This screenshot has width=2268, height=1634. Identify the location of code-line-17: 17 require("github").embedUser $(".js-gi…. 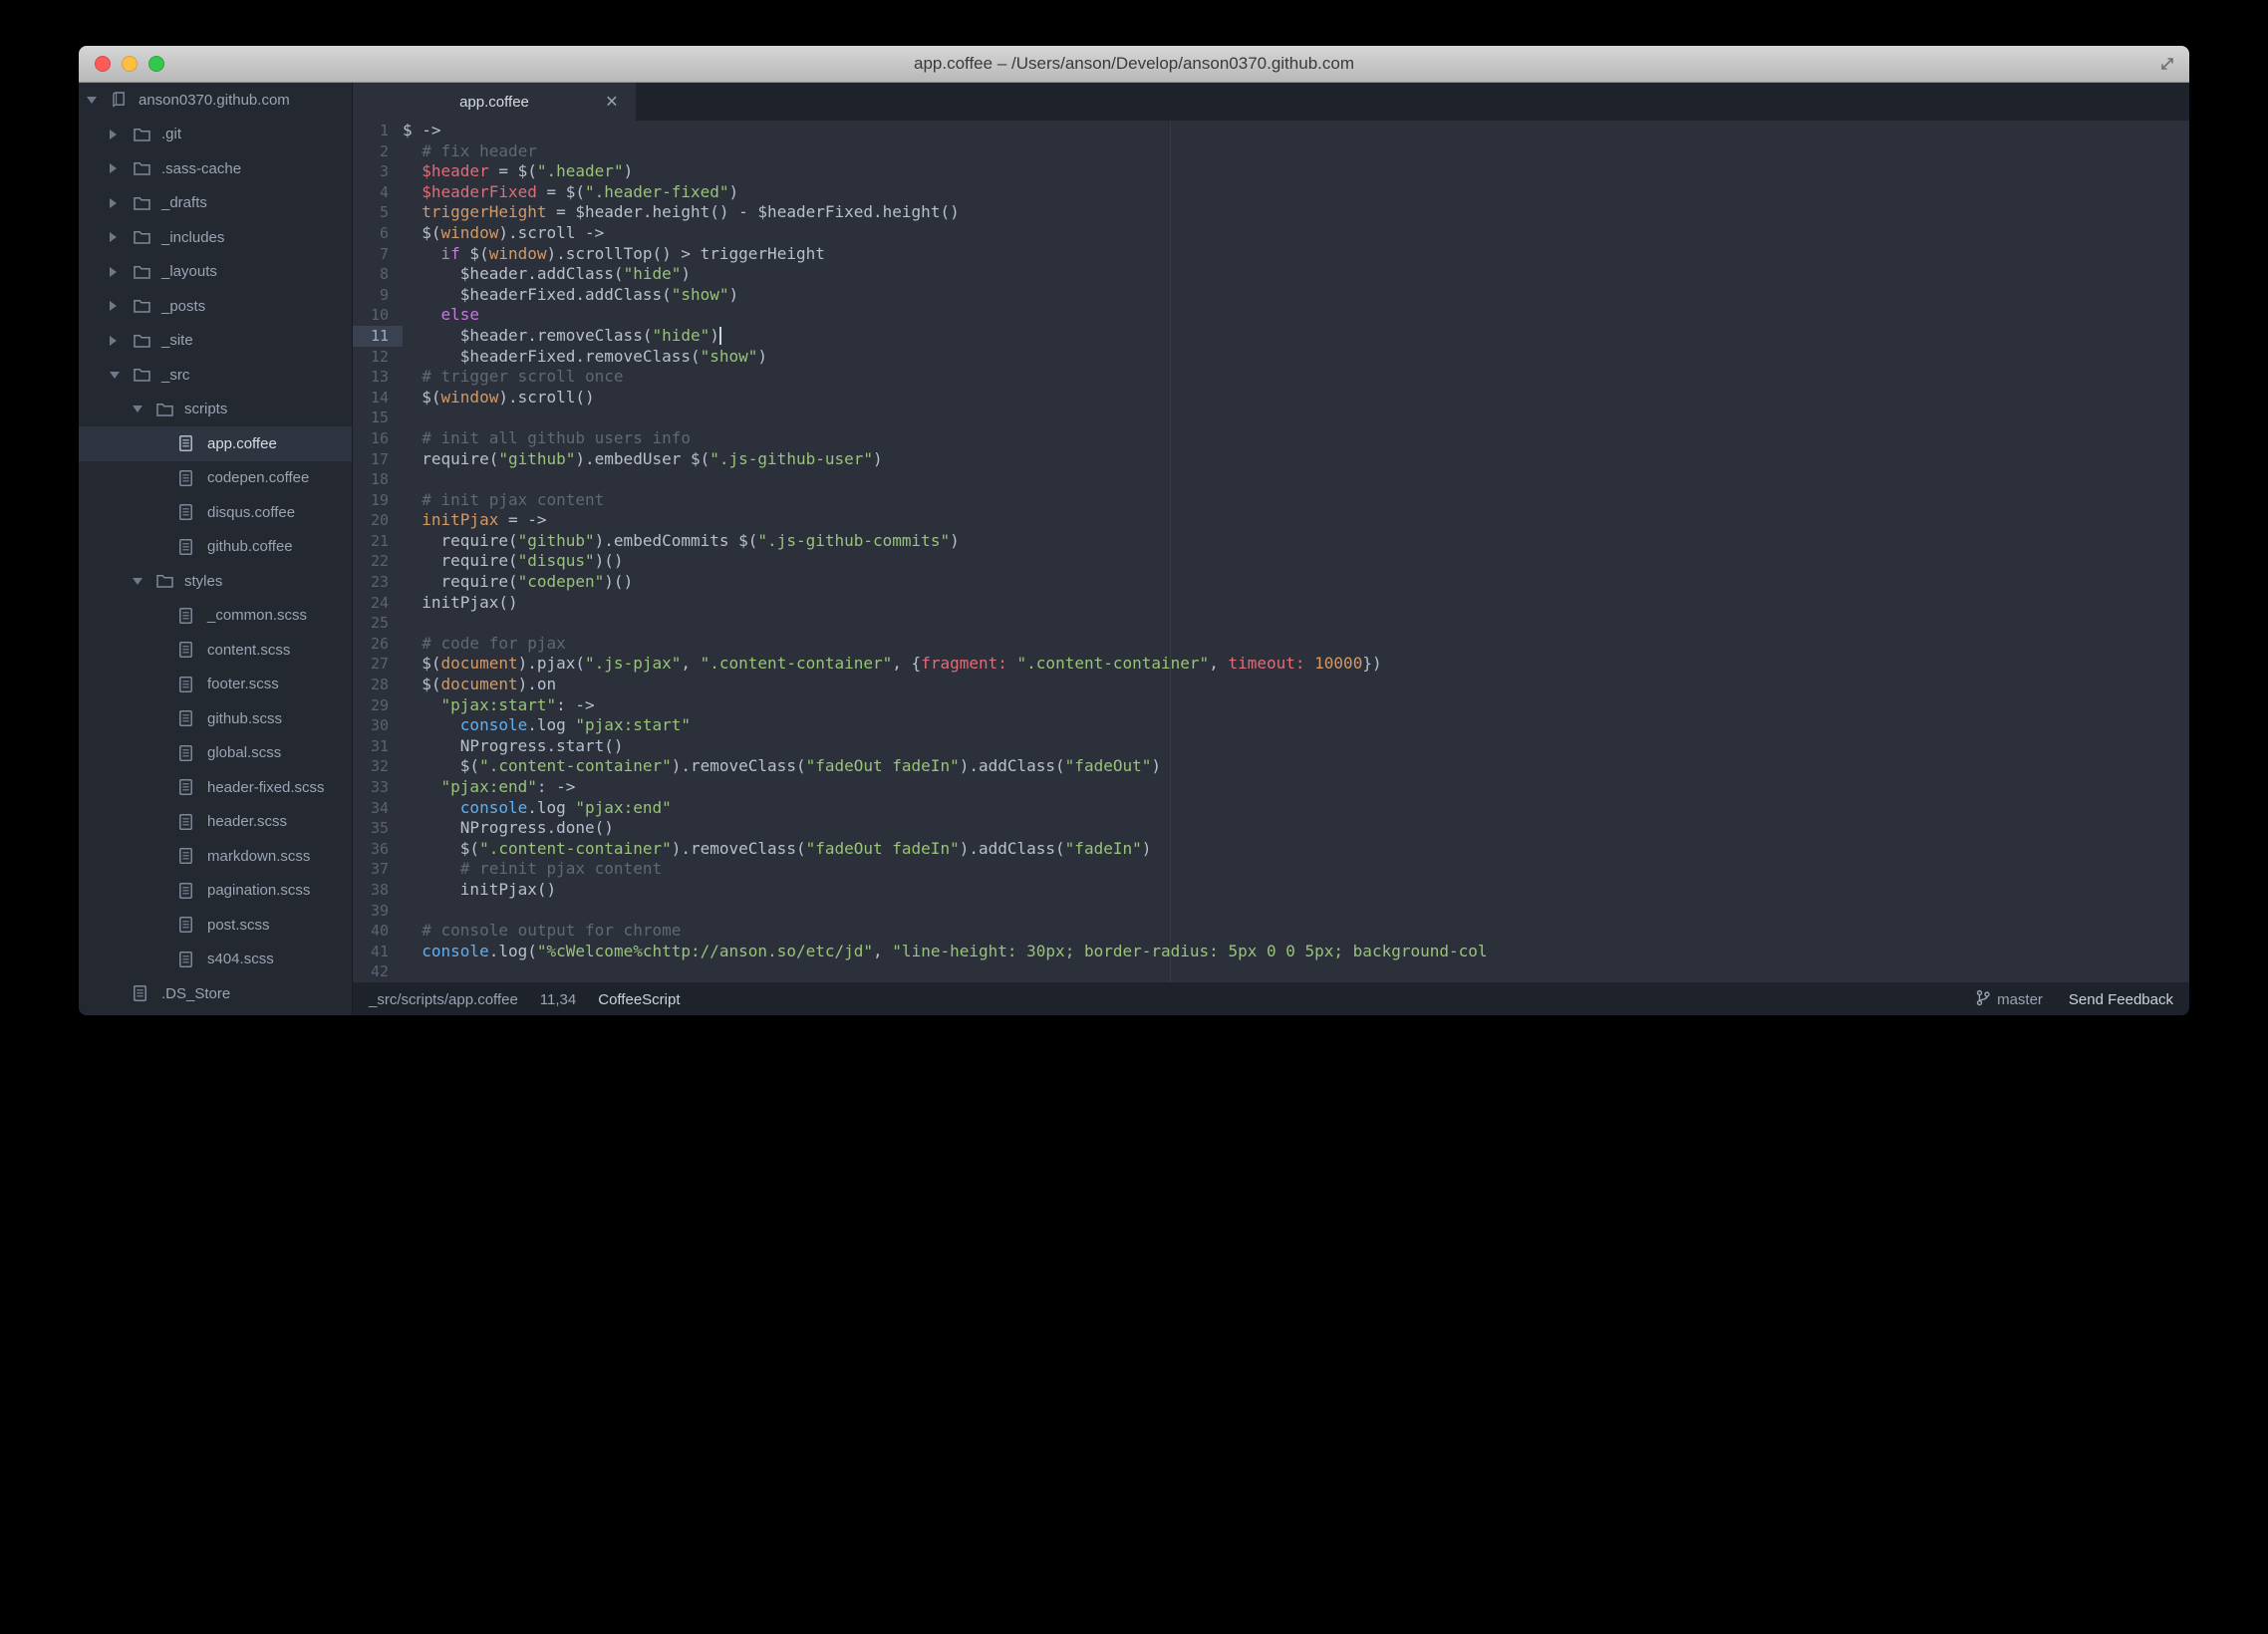
(1271, 459).